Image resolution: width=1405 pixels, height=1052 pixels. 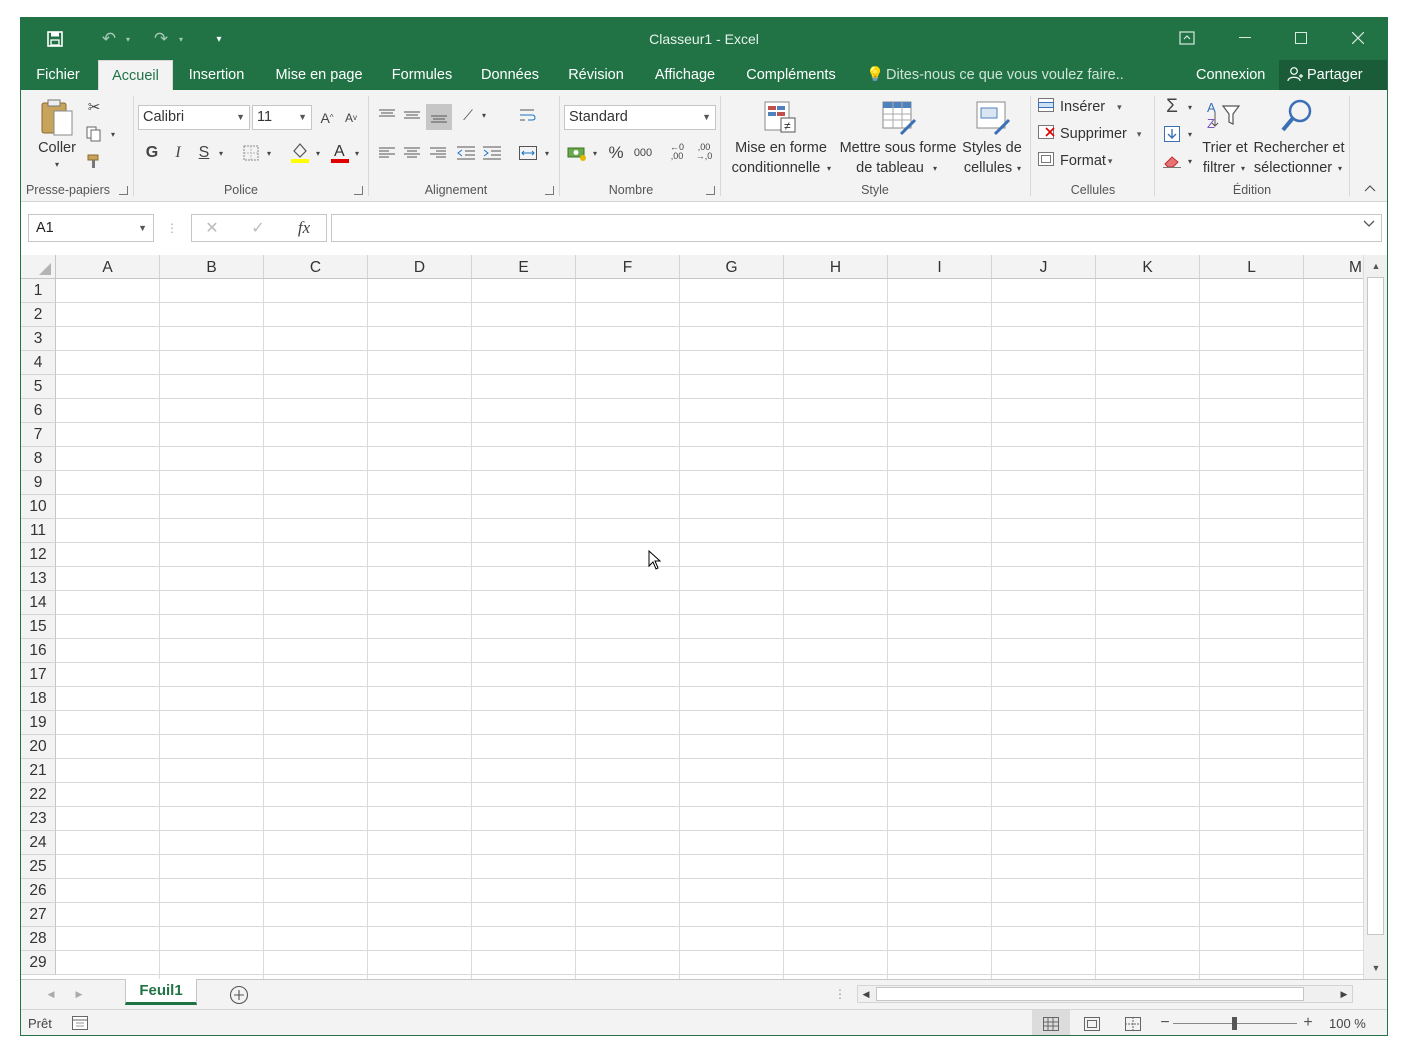 I want to click on redo-icon: ↷, so click(x=161, y=39).